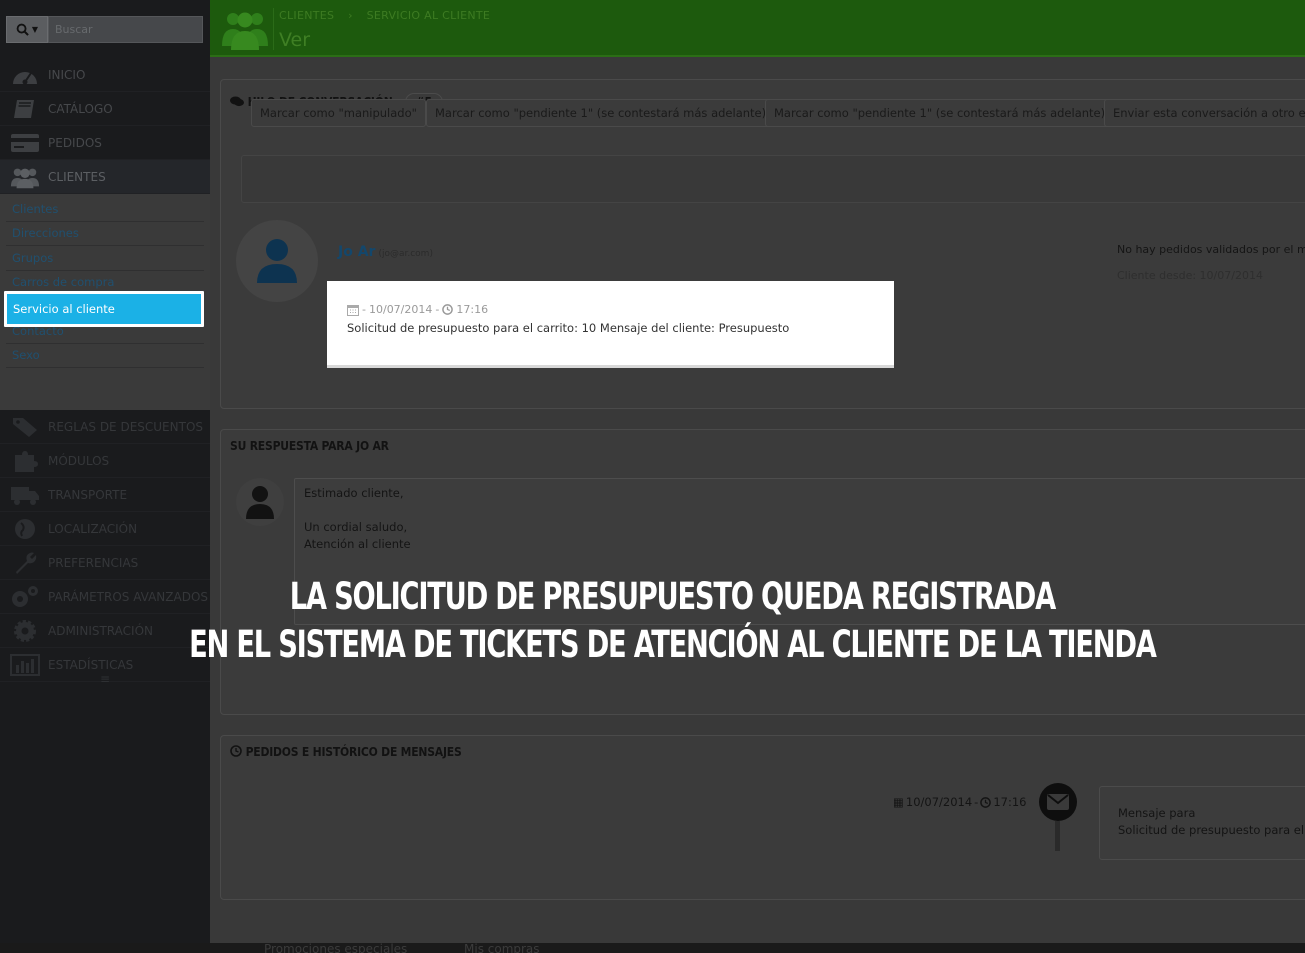 This screenshot has height=953, width=1305. What do you see at coordinates (357, 252) in the screenshot?
I see `customer-name-text: Jo Ar` at bounding box center [357, 252].